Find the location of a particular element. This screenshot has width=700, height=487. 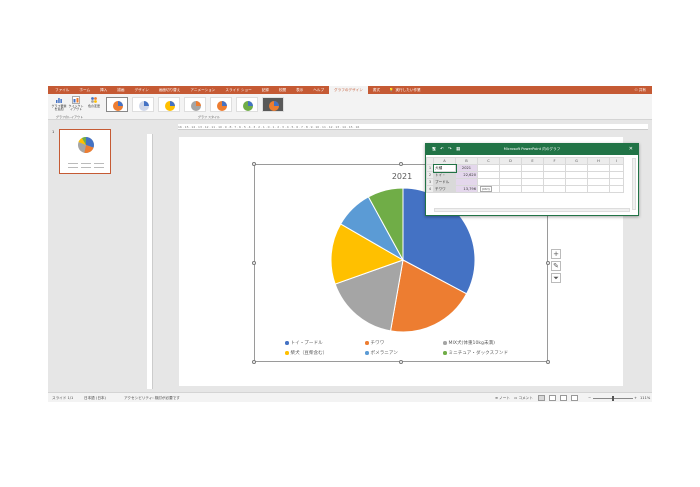

slide-thumbnail is located at coordinates (85, 151).